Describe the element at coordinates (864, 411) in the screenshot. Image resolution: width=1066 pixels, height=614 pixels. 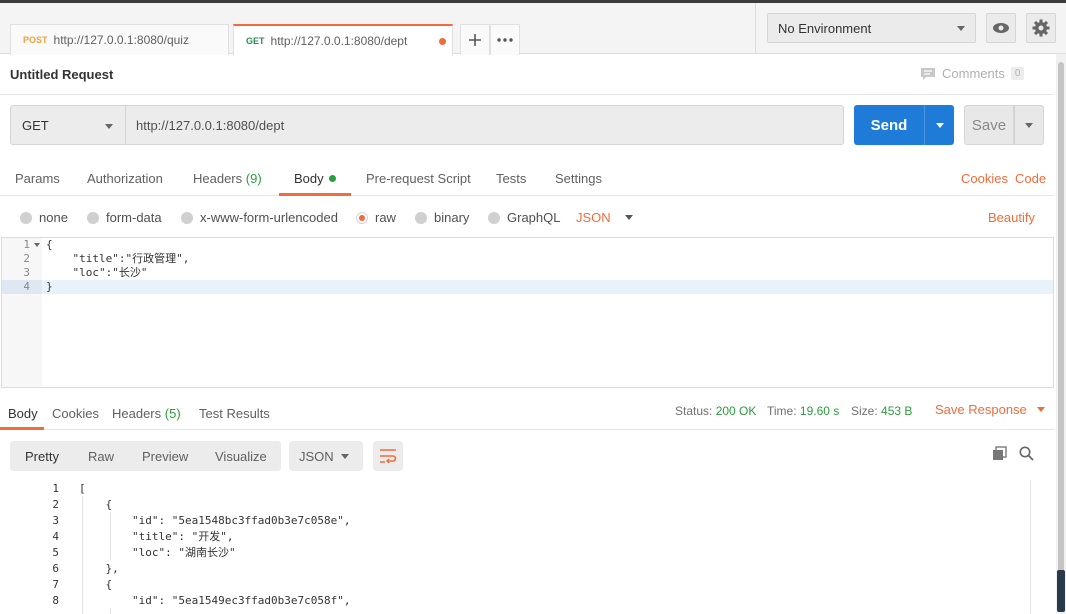
I see `size-label: Size:` at that location.